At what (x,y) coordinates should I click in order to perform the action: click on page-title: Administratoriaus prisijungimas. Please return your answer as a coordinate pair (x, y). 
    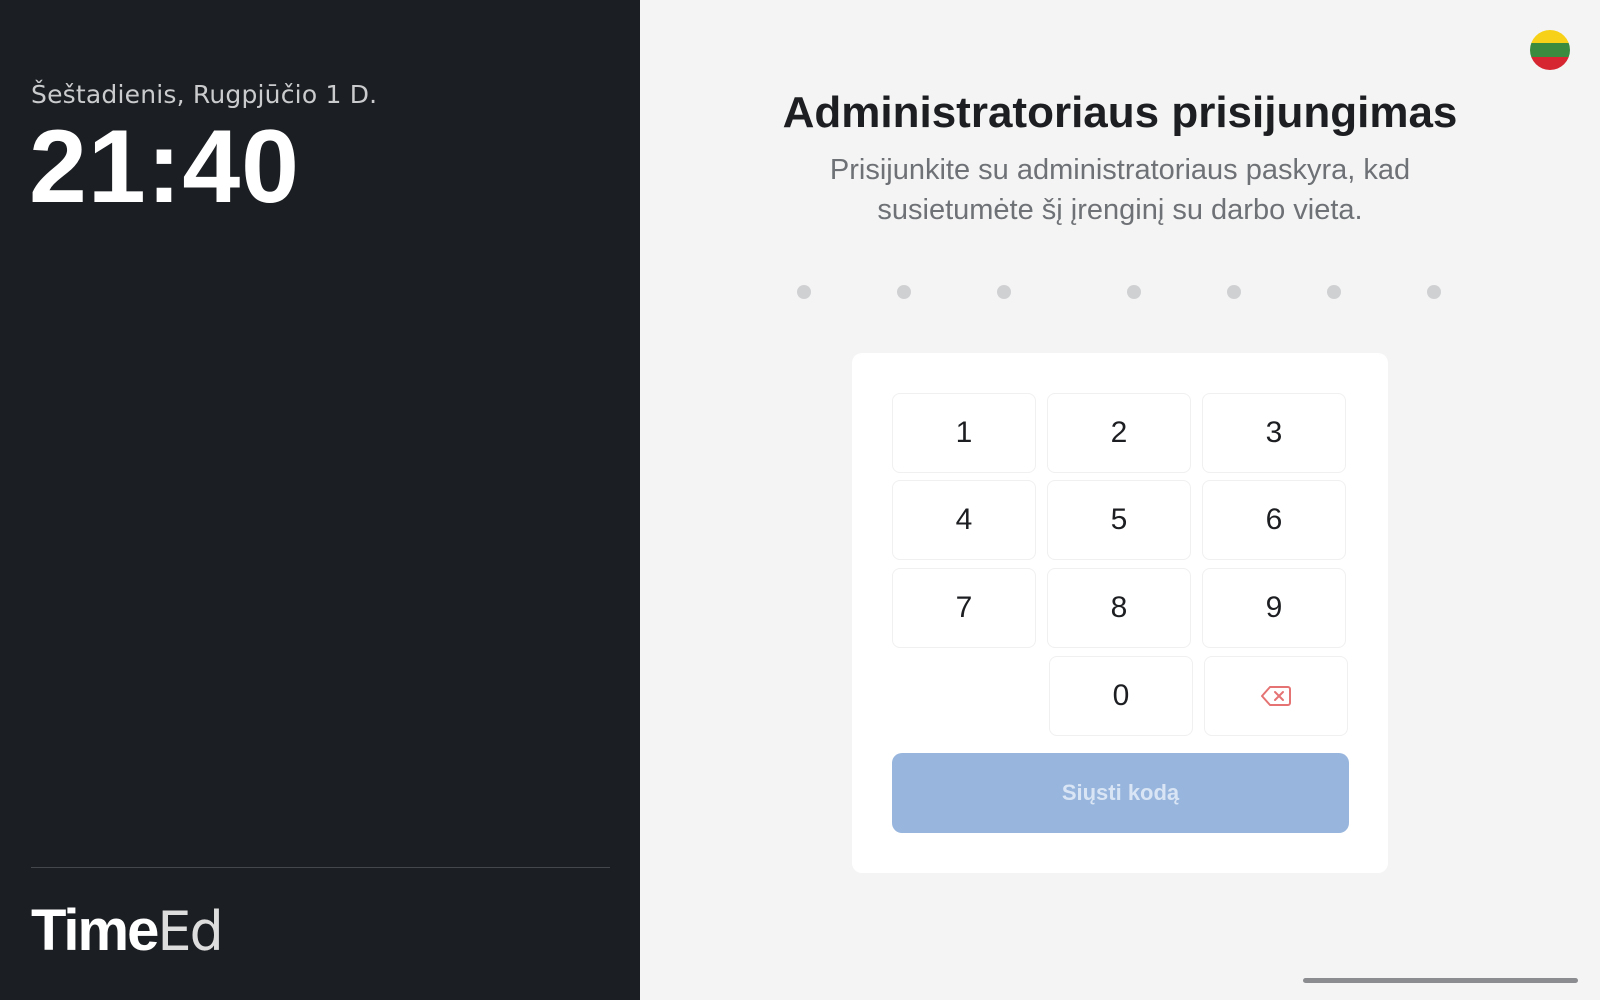
    Looking at the image, I should click on (1120, 112).